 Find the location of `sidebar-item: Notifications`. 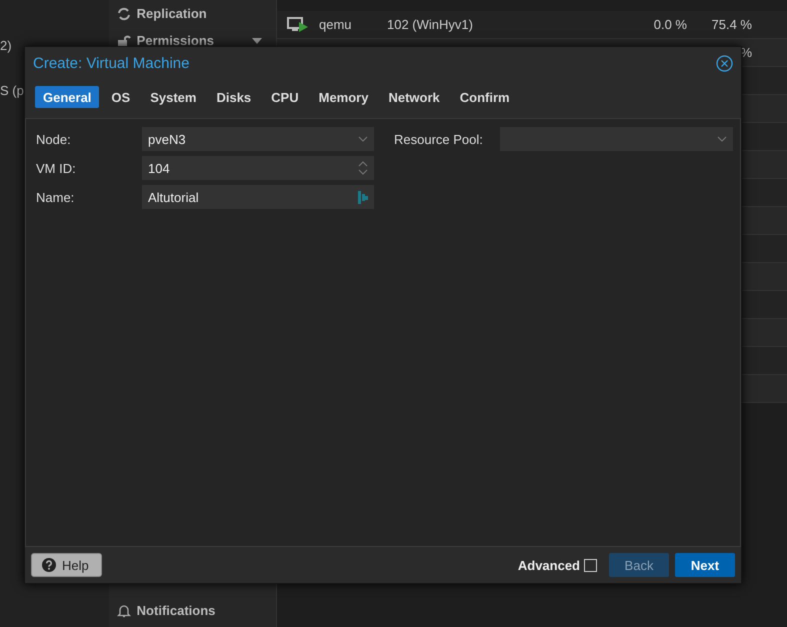

sidebar-item: Notifications is located at coordinates (176, 610).